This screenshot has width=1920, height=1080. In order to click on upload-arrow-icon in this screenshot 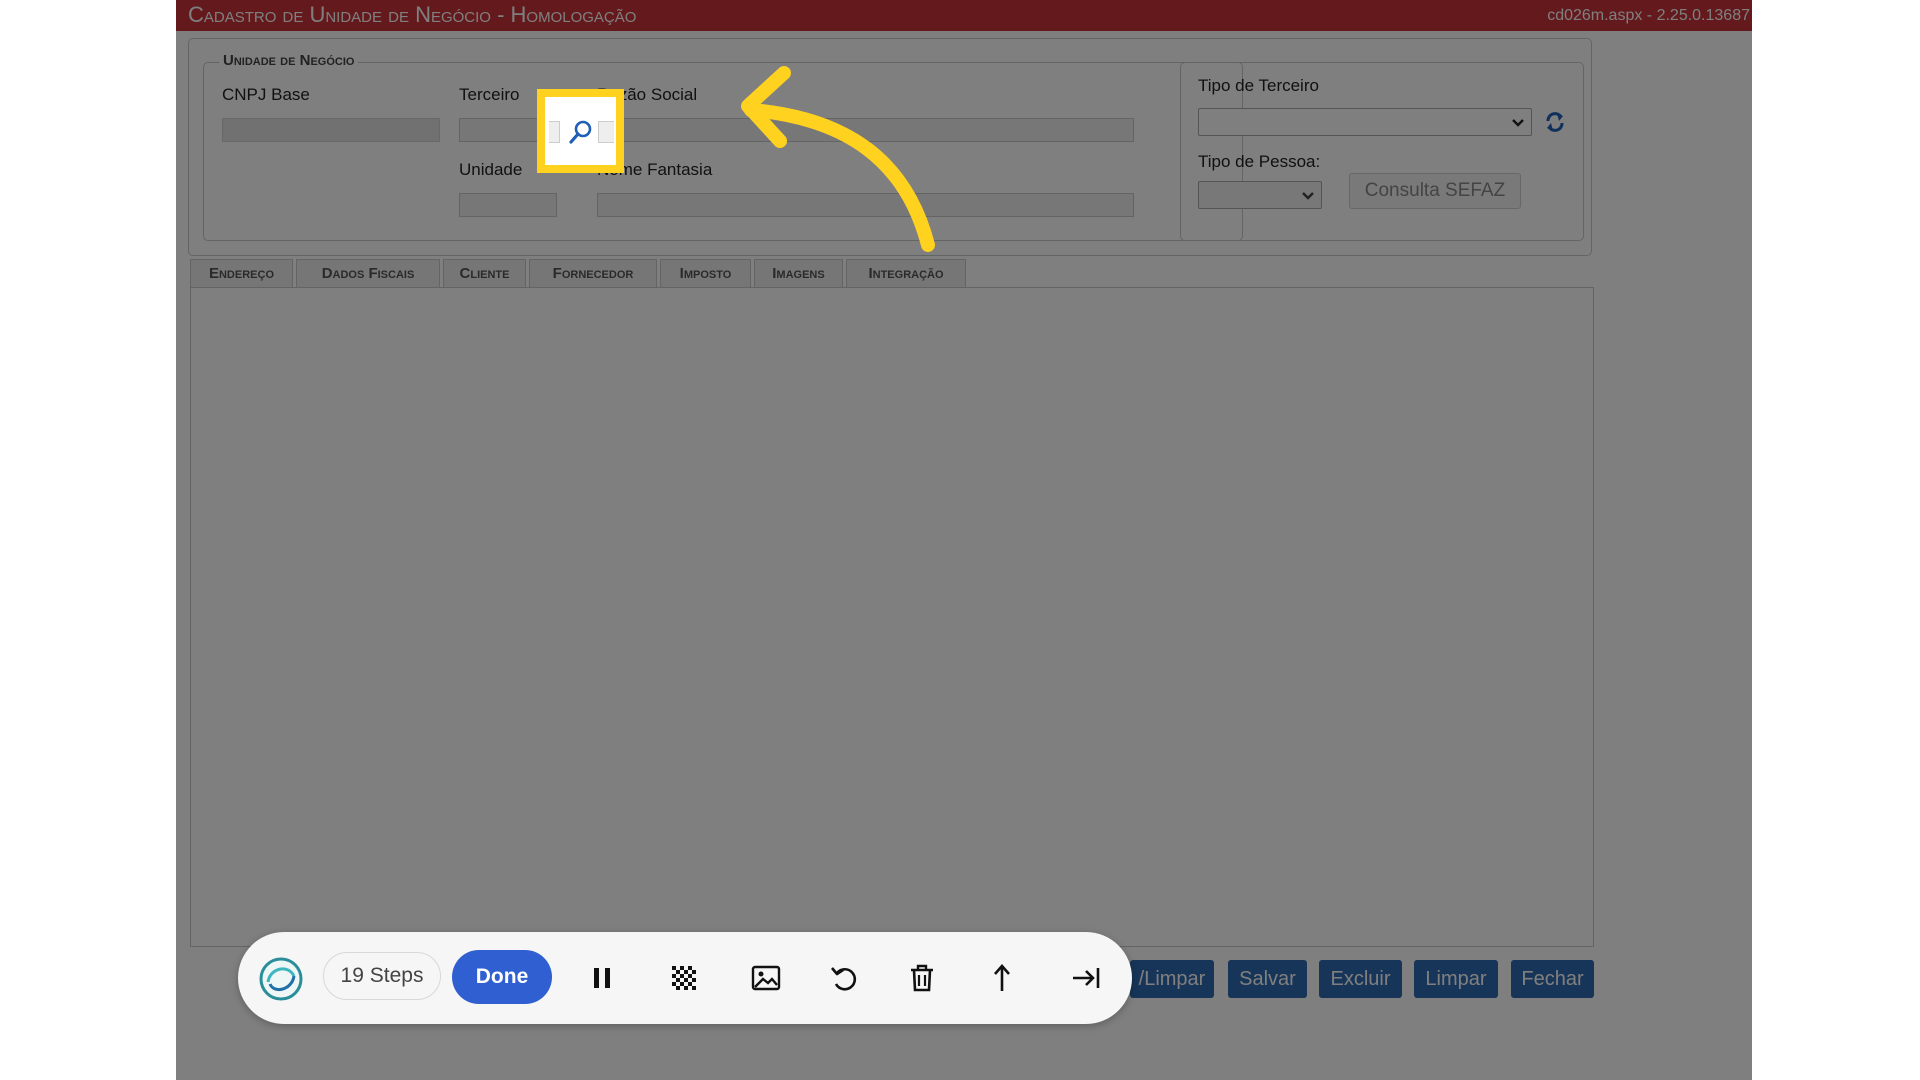, I will do `click(1002, 978)`.